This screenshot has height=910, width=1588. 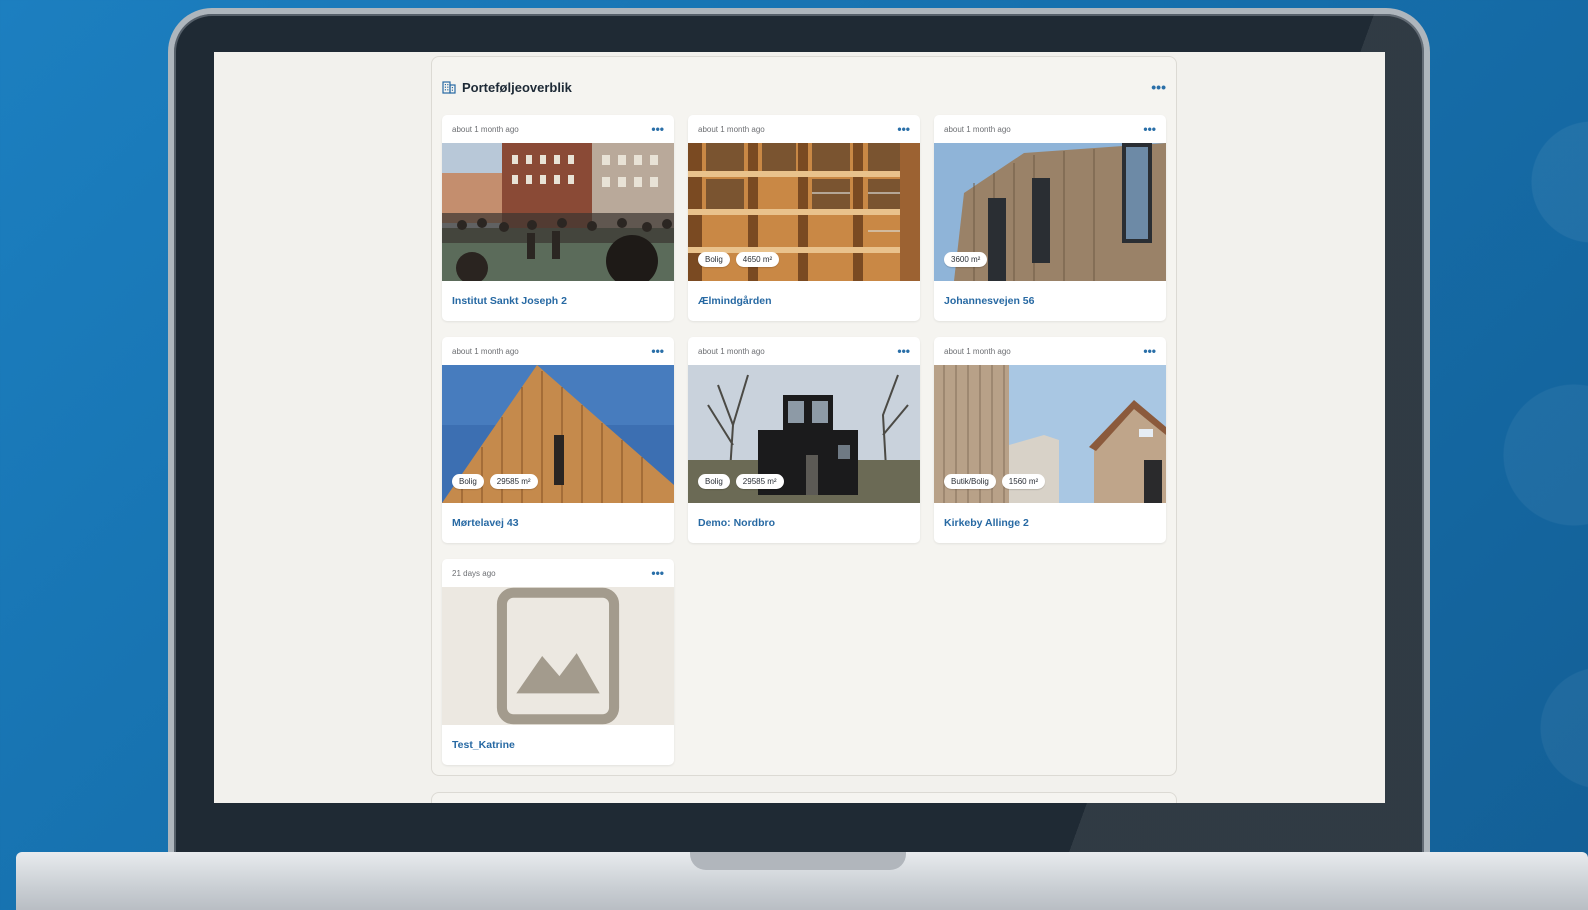 I want to click on property-name: Demo: Nordbro, so click(x=804, y=523).